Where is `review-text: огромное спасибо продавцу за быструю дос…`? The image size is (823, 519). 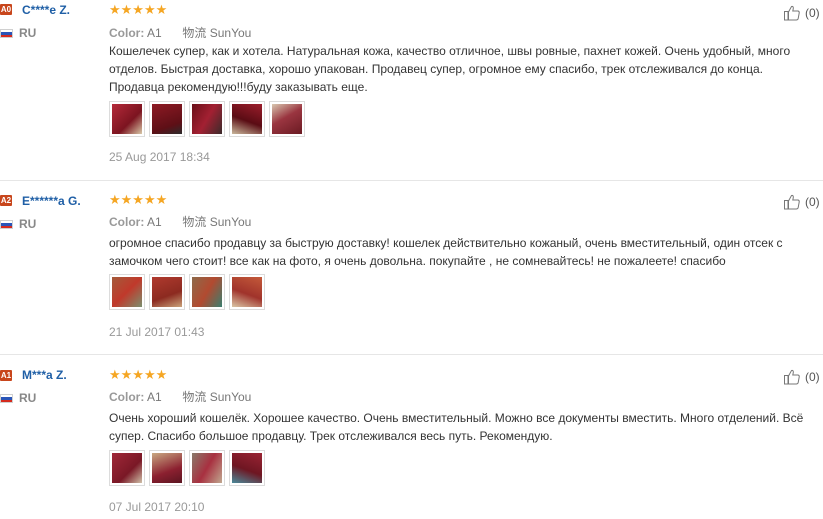
review-text: огромное спасибо продавцу за быструю дос… is located at coordinates (446, 252).